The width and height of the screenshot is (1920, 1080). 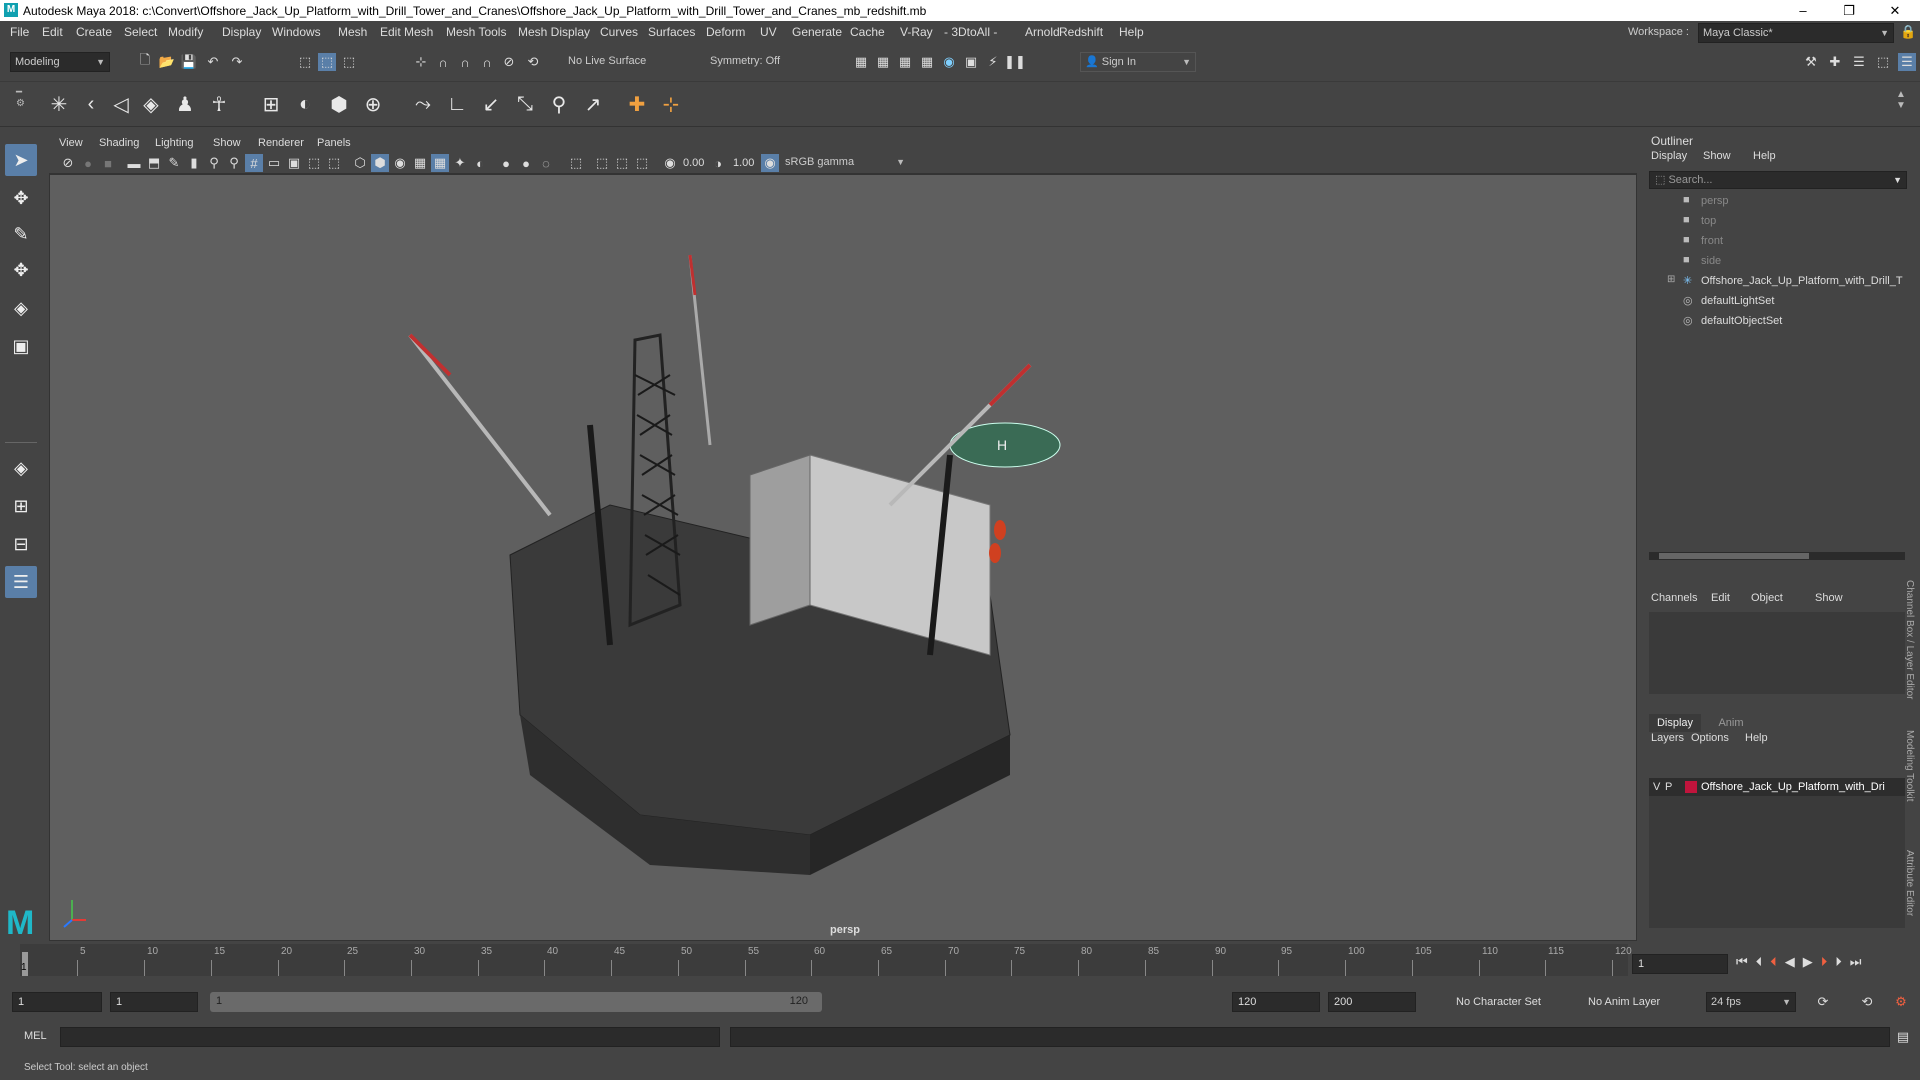 I want to click on menu-deform: Deform, so click(x=725, y=32).